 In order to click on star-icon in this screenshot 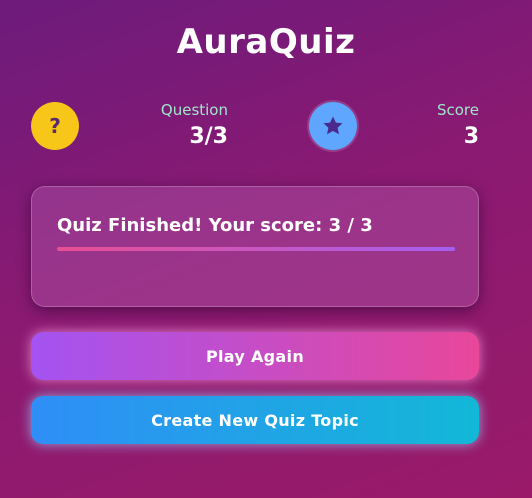, I will do `click(333, 126)`.